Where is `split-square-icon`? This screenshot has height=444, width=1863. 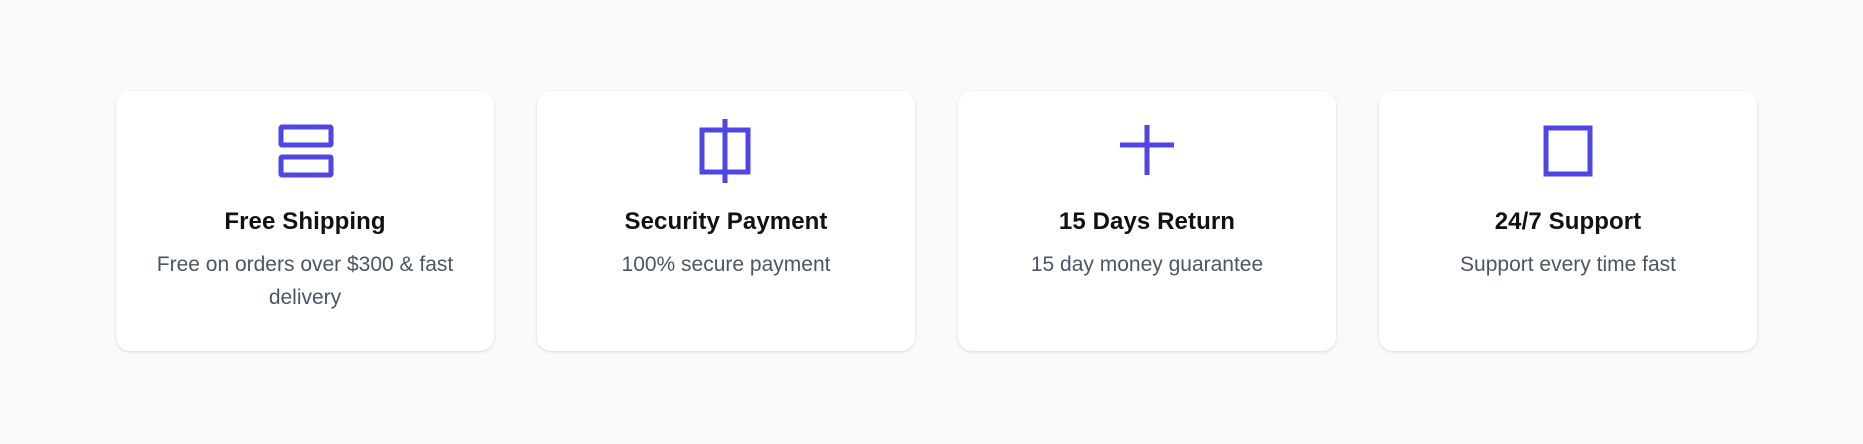
split-square-icon is located at coordinates (726, 151).